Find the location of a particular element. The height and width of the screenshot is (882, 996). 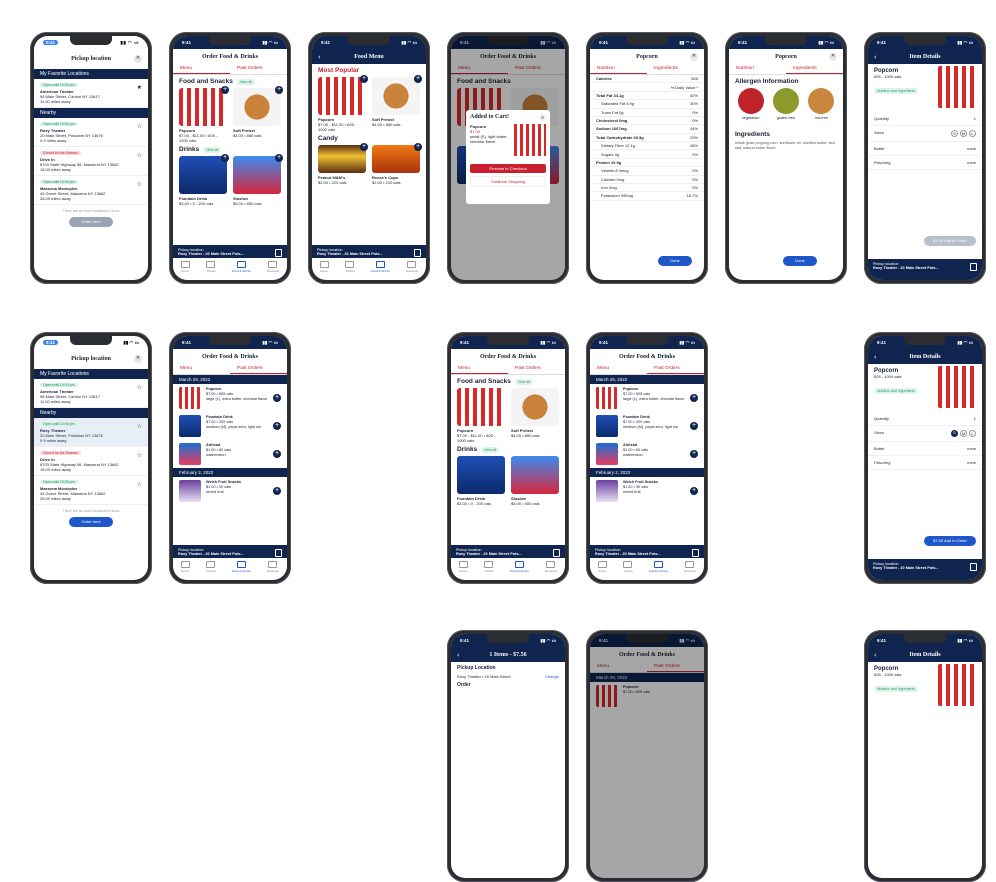

menu-card: + Popcorn $7.00 - $11.00 • 605 - 1000 cals is located at coordinates (204, 114).